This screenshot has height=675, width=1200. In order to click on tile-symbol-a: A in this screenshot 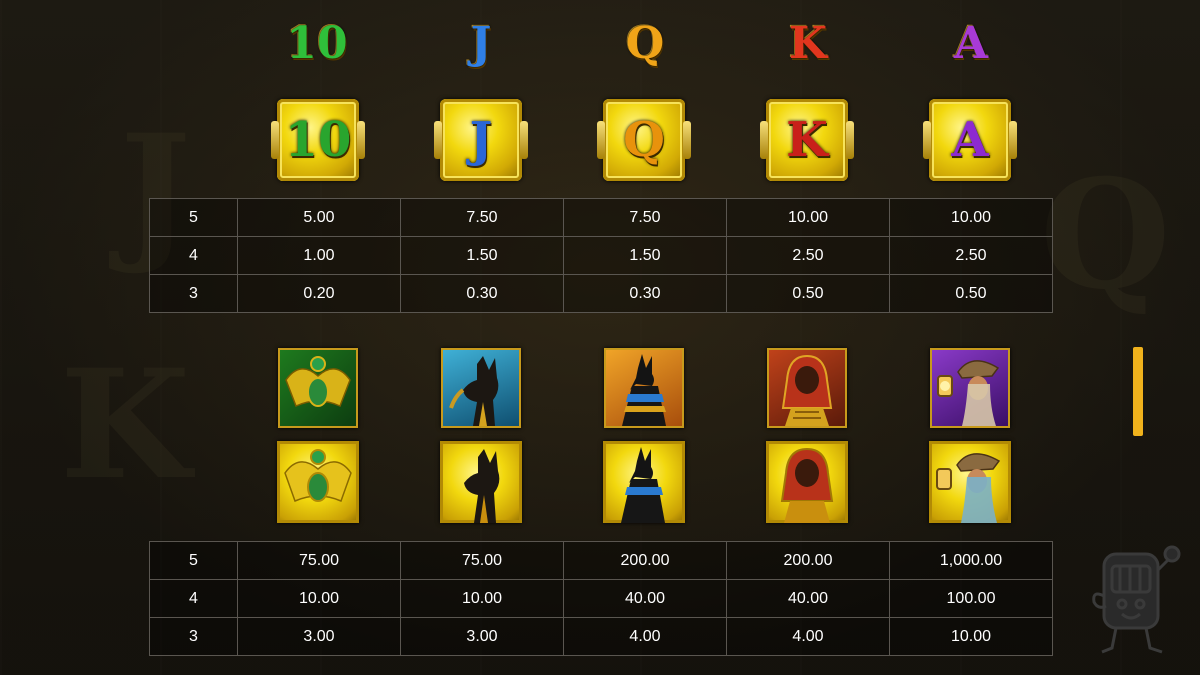, I will do `click(970, 140)`.